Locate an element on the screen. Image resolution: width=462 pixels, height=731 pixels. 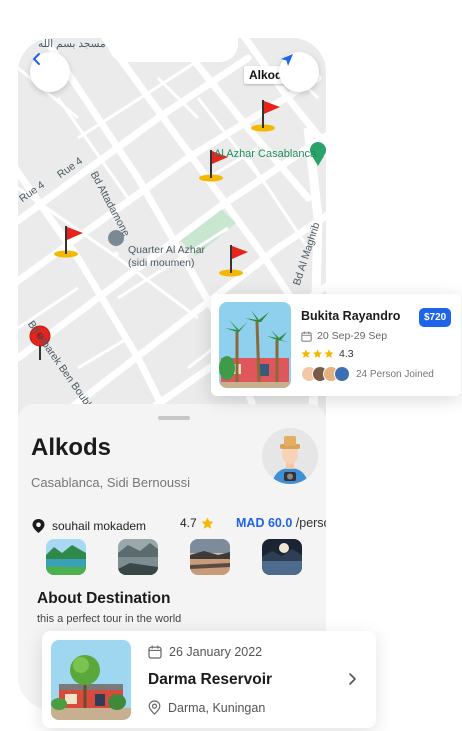
reservoir-location-text: Darma, Kuningan is located at coordinates (217, 707).